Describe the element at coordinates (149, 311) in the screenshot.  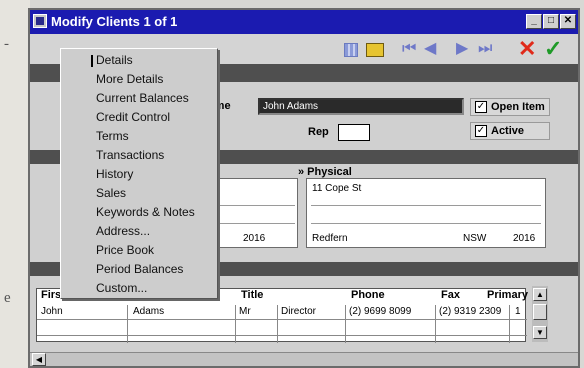
I see `cell-surname: Adams` at that location.